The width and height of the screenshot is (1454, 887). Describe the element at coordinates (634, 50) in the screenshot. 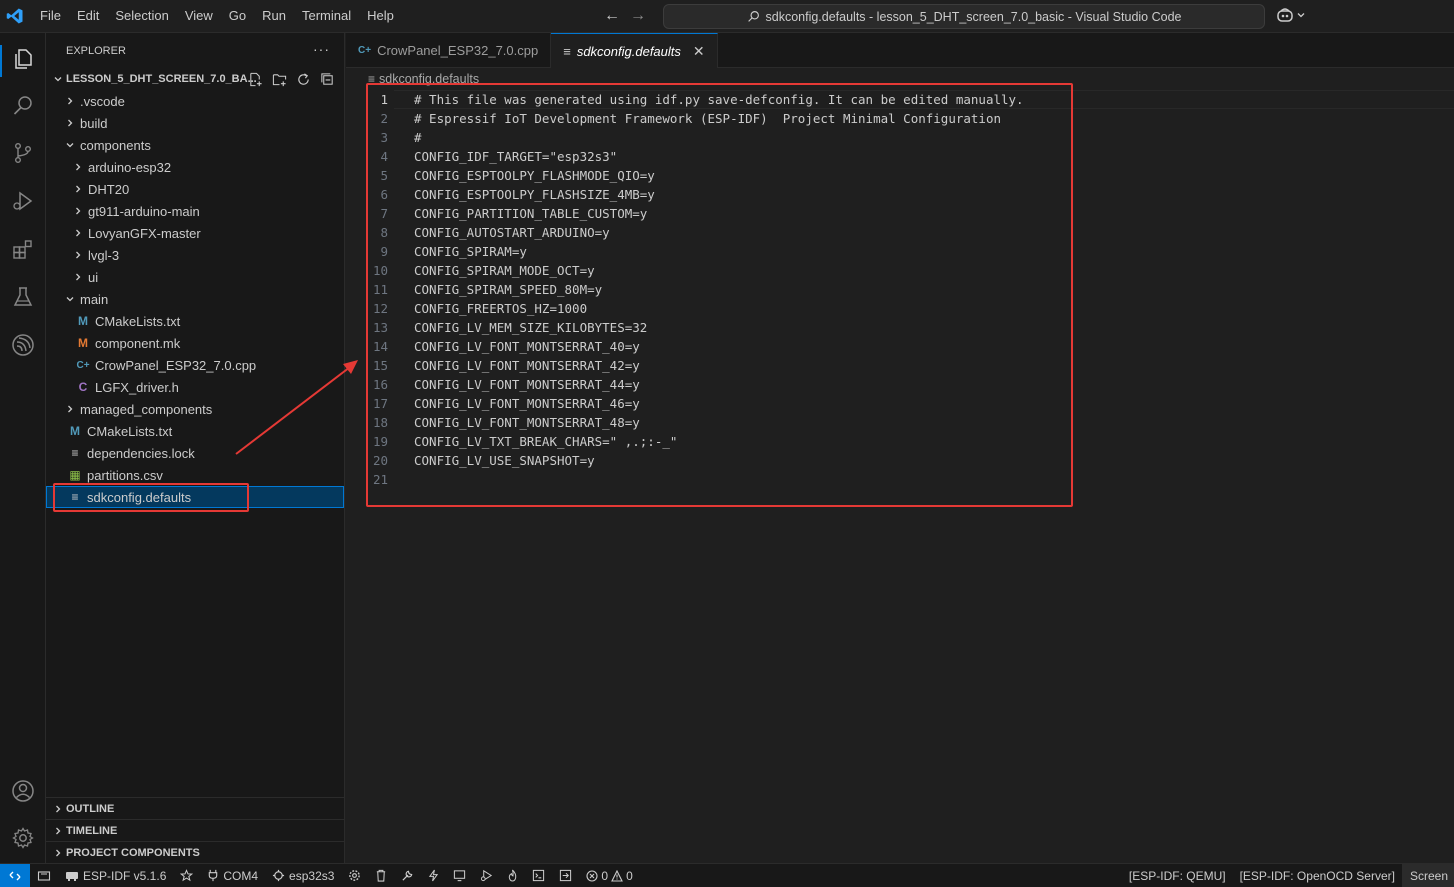

I see `editor-tab: ≡ sdkconfig.defaults ✕` at that location.